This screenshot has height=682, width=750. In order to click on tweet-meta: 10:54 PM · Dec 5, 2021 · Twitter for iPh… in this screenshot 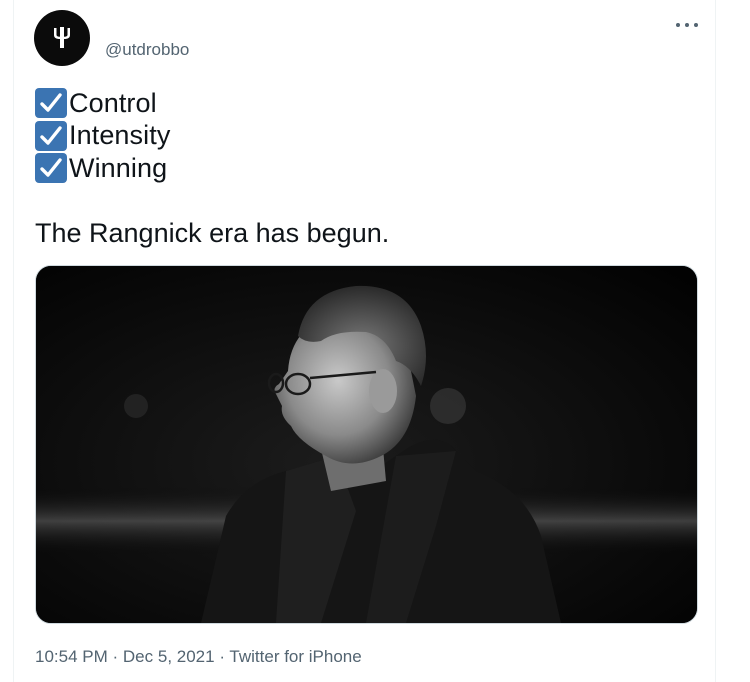, I will do `click(198, 657)`.